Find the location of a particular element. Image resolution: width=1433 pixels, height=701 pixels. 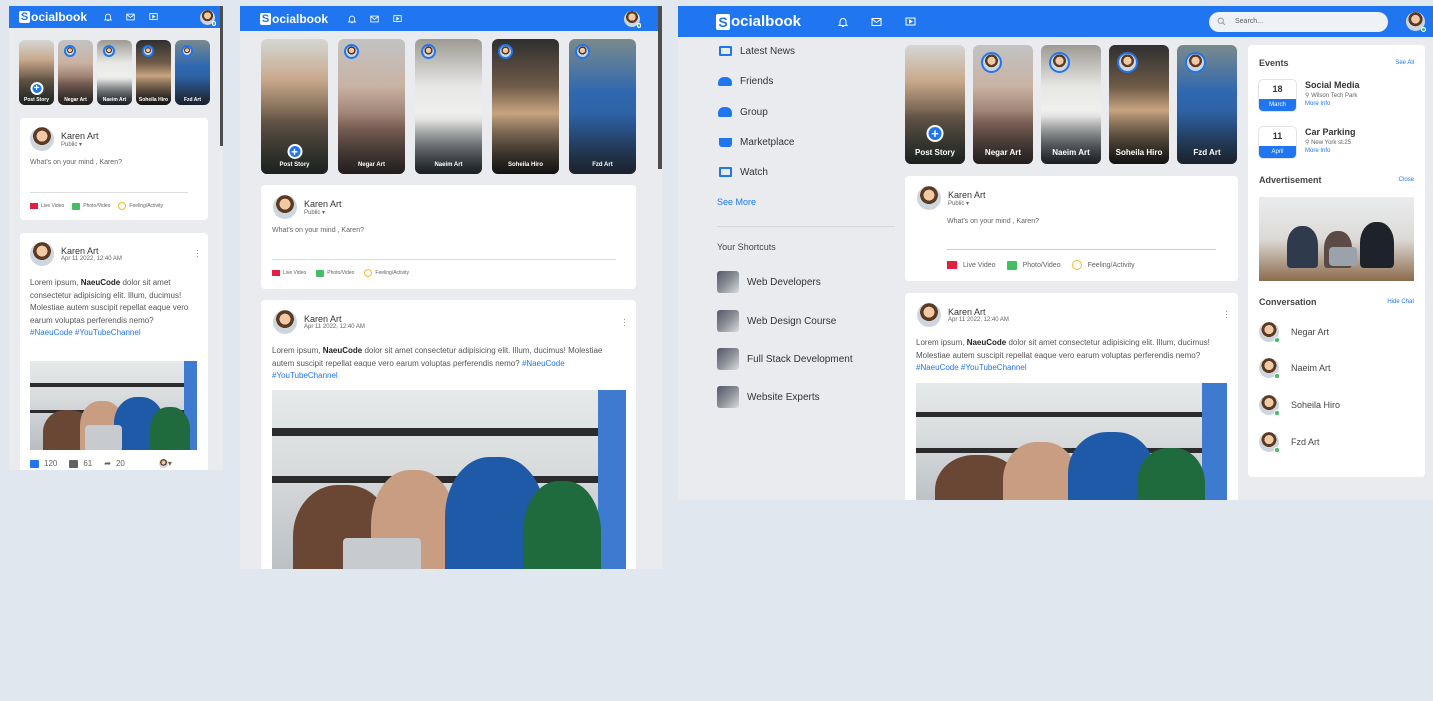

audience-select: ▾ is located at coordinates (165, 463).